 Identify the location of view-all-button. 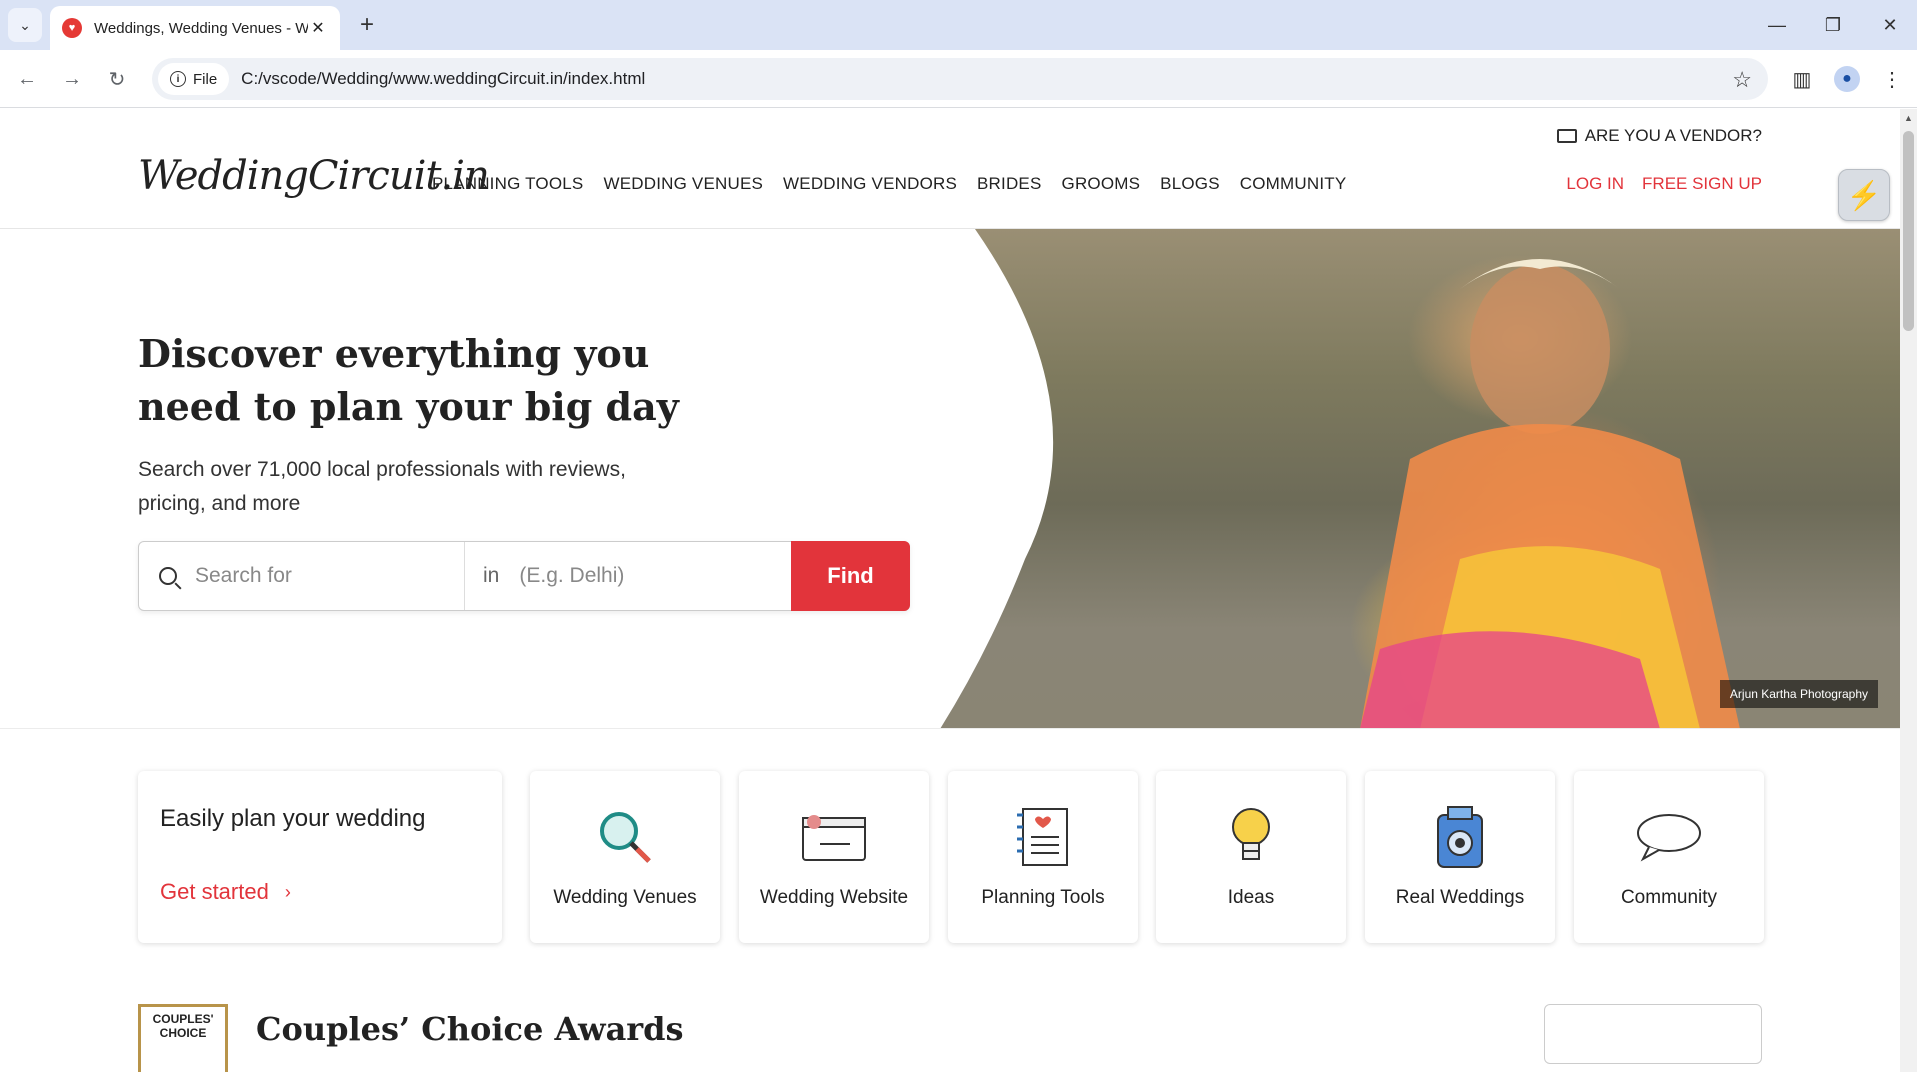
(1653, 1034).